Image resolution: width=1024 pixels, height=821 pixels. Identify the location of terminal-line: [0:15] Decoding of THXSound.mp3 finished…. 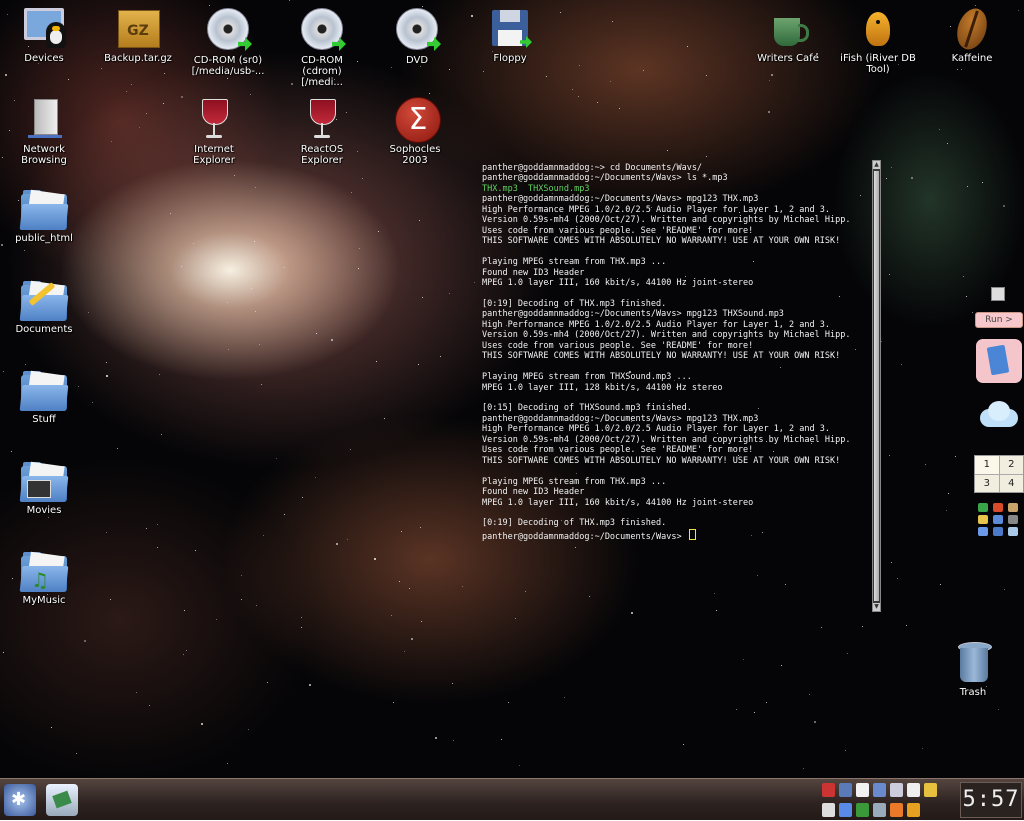
(587, 408).